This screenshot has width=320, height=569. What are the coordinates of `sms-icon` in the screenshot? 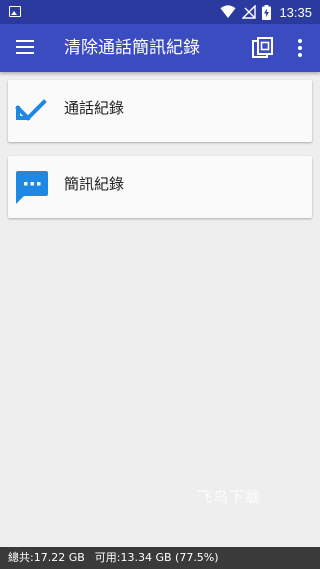 It's located at (32, 187).